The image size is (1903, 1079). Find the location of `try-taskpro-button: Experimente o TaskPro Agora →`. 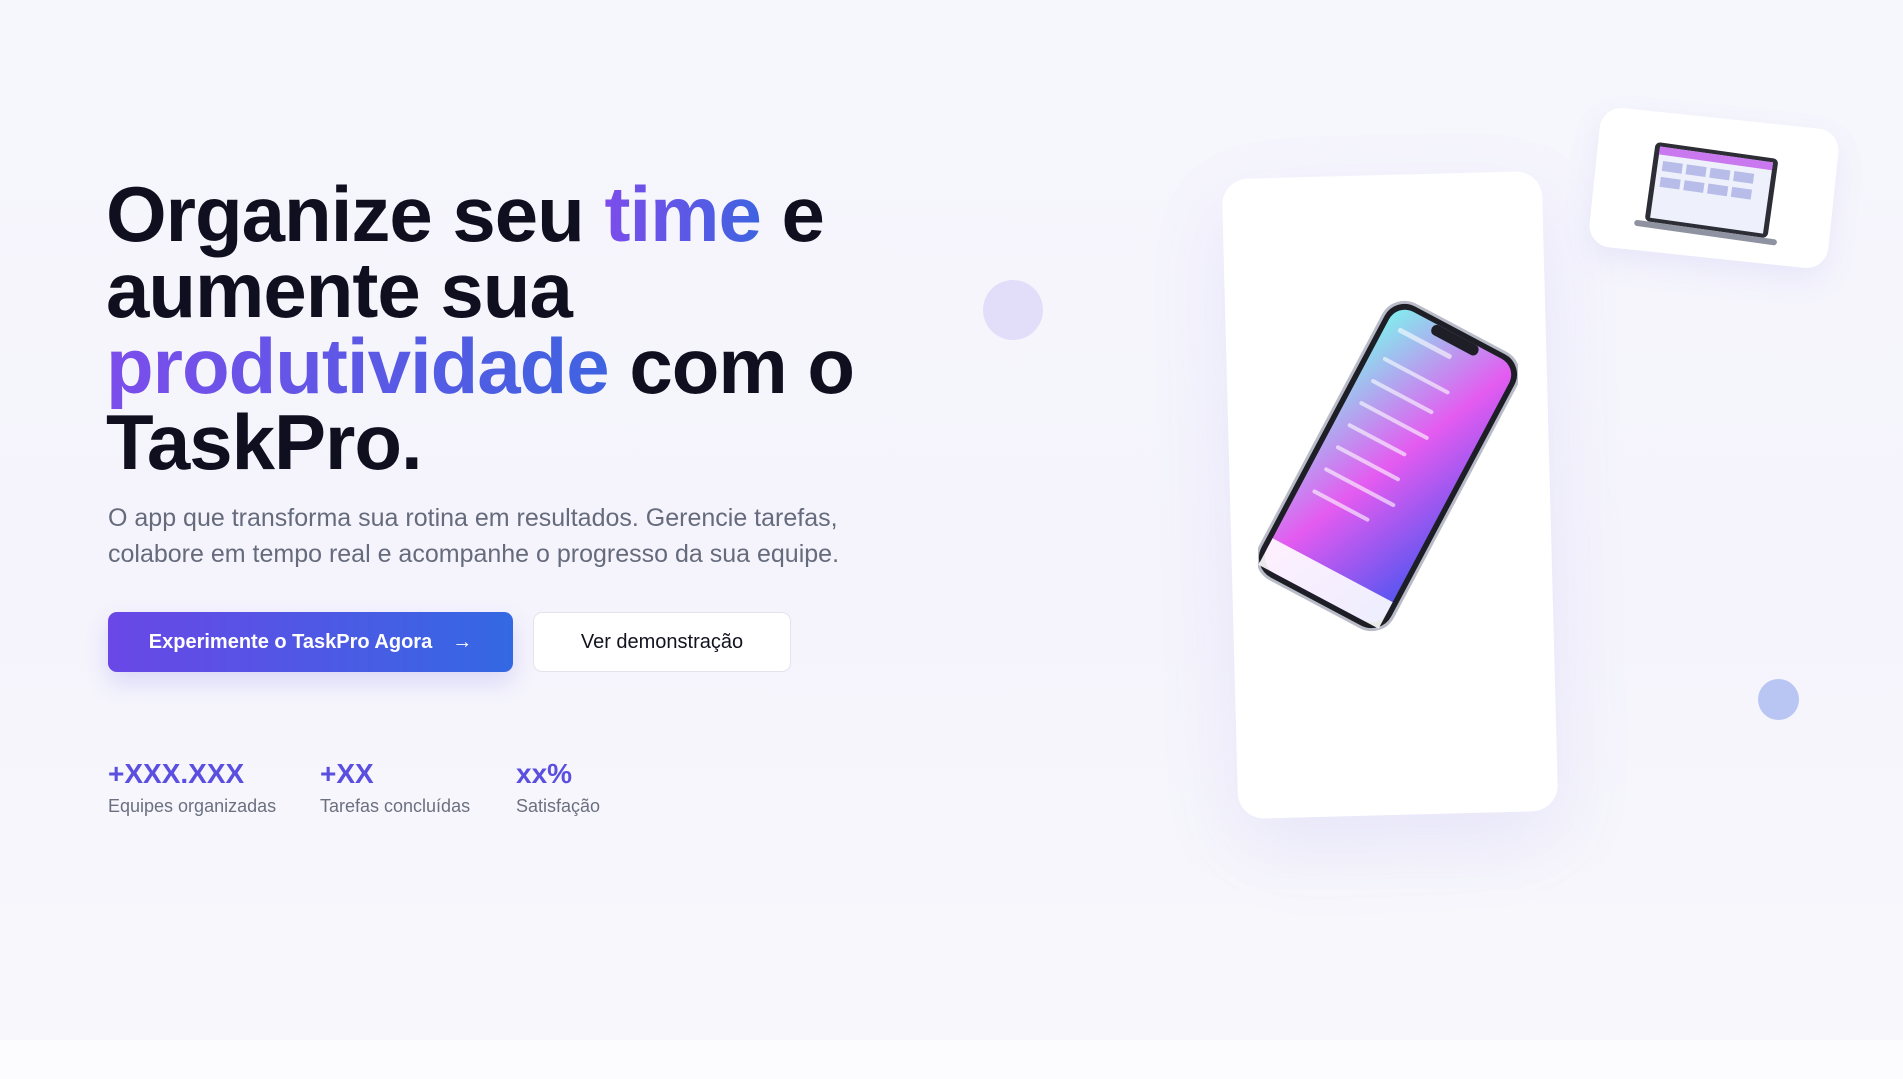

try-taskpro-button: Experimente o TaskPro Agora → is located at coordinates (310, 642).